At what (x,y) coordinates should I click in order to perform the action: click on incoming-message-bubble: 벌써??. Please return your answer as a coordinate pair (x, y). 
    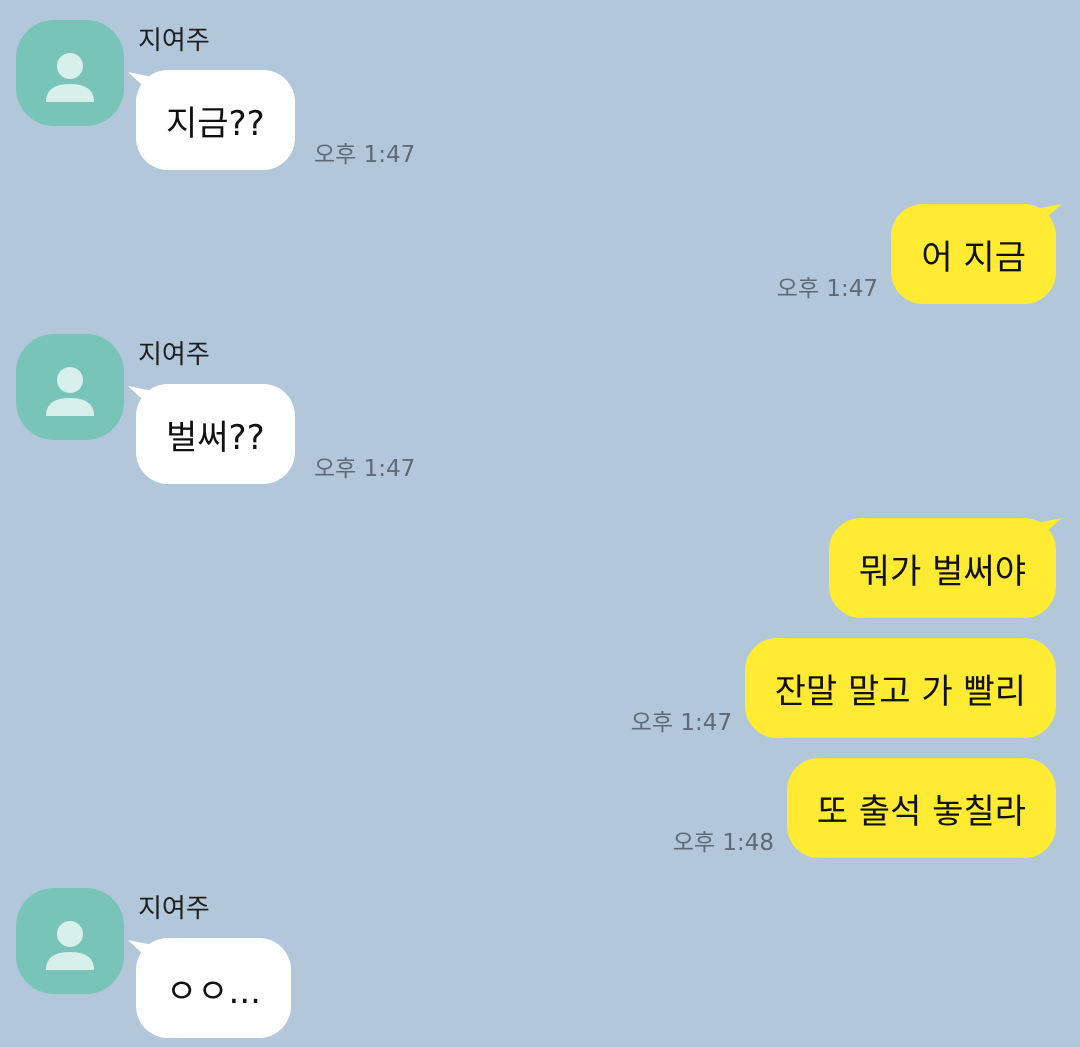
    Looking at the image, I should click on (215, 434).